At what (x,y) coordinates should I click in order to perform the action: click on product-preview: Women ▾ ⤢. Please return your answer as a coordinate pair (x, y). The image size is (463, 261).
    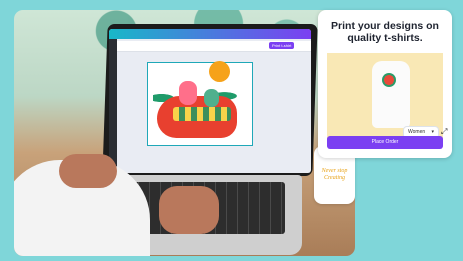
    Looking at the image, I should click on (387, 96).